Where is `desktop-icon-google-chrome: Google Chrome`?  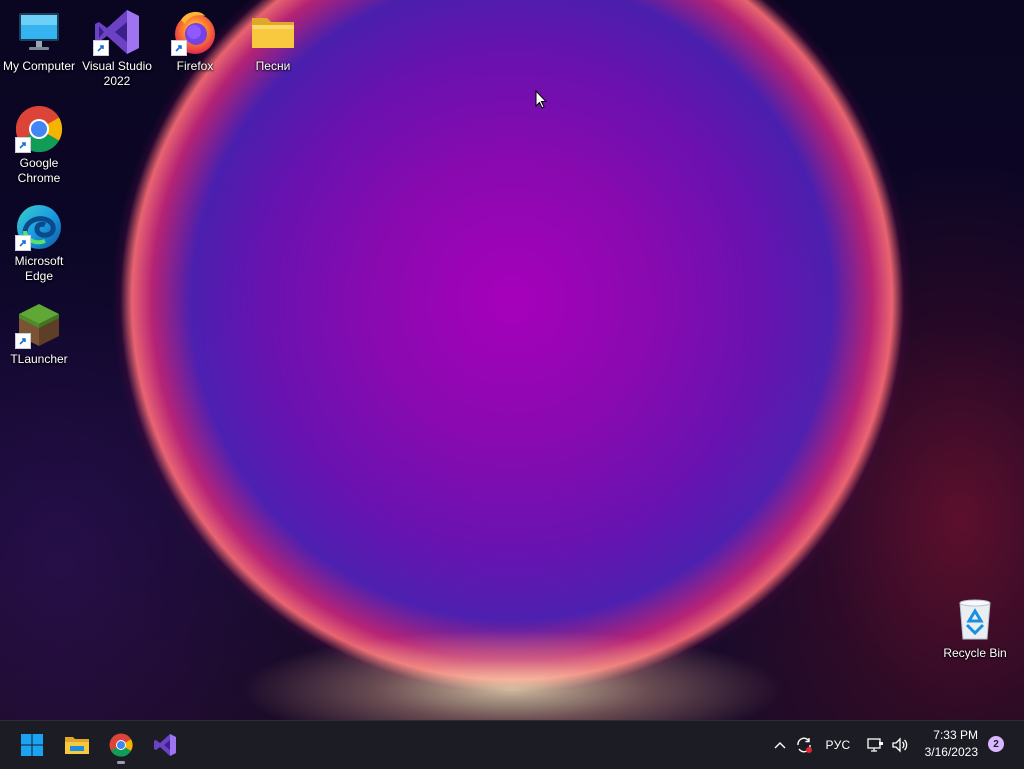 desktop-icon-google-chrome: Google Chrome is located at coordinates (39, 145).